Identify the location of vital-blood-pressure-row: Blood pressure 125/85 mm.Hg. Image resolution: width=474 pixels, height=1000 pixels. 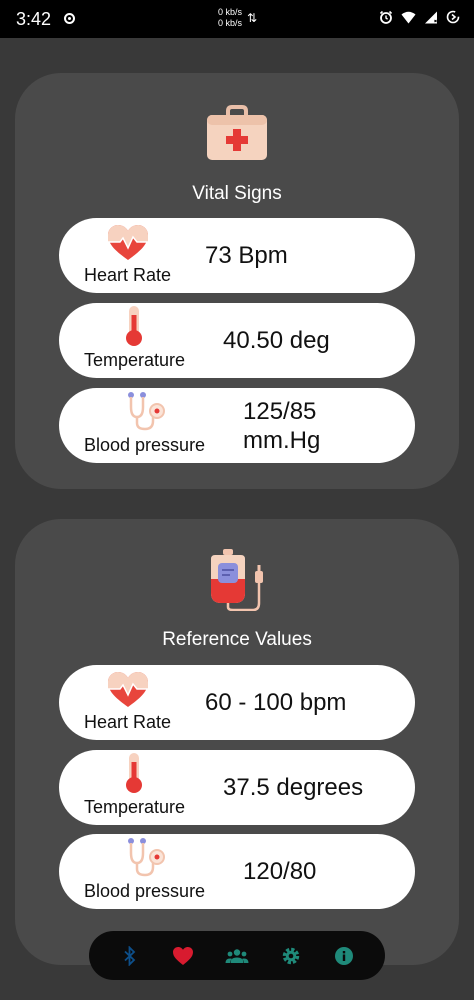
(237, 425).